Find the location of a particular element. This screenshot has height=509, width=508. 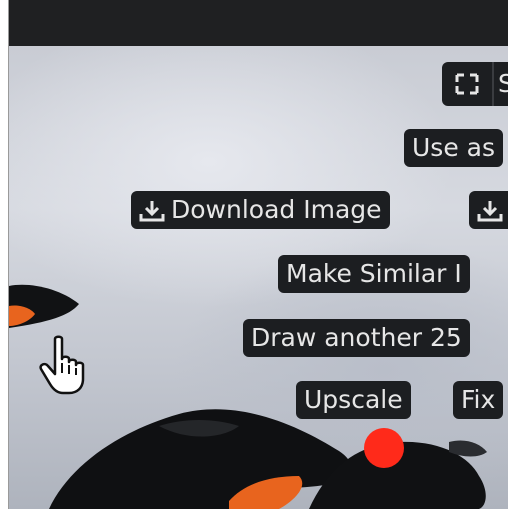

use-as-label: Use as is located at coordinates (453, 147).